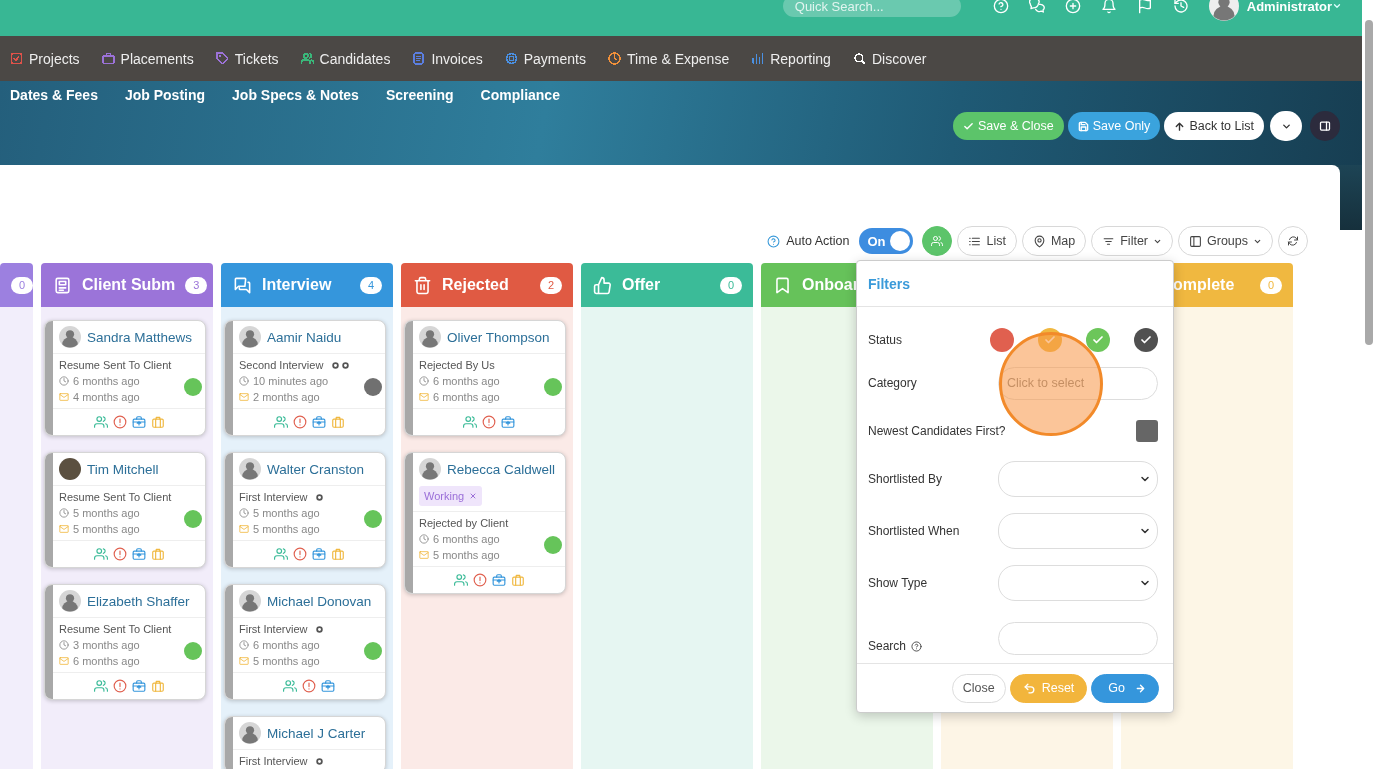 Image resolution: width=1376 pixels, height=769 pixels. What do you see at coordinates (818, 241) in the screenshot?
I see `auto-action-label: Auto Action` at bounding box center [818, 241].